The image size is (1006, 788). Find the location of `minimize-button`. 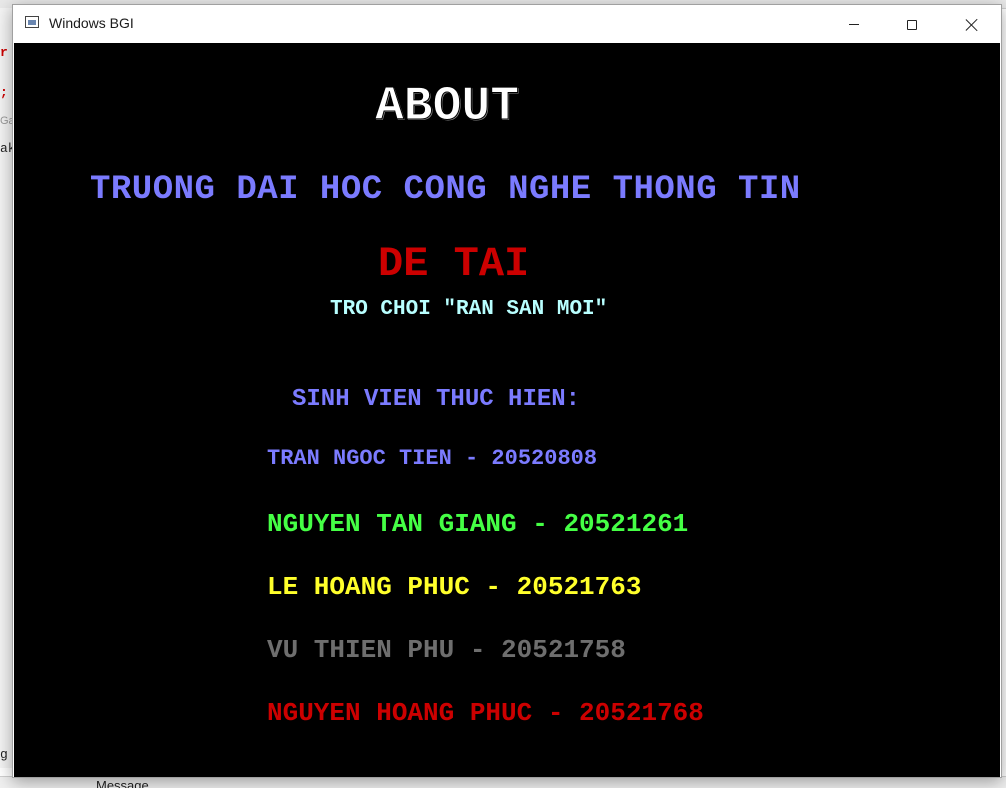

minimize-button is located at coordinates (854, 24).